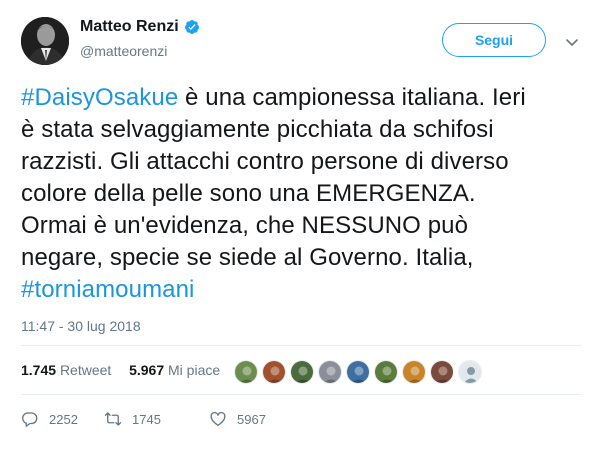 Image resolution: width=602 pixels, height=449 pixels. Describe the element at coordinates (572, 42) in the screenshot. I see `chevron-down-icon` at that location.